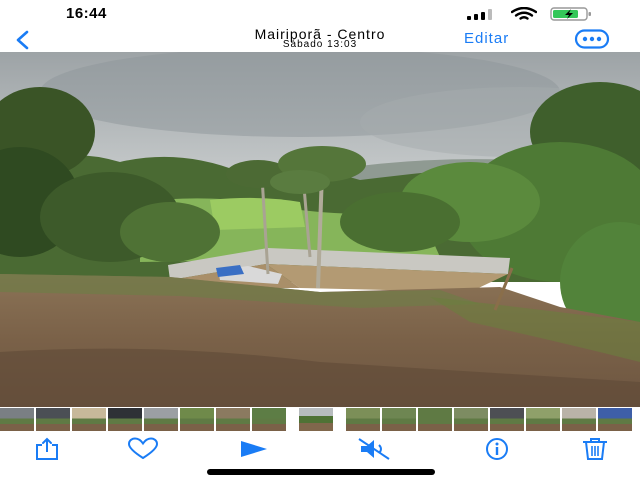  I want to click on thumbnail-selected, so click(316, 419).